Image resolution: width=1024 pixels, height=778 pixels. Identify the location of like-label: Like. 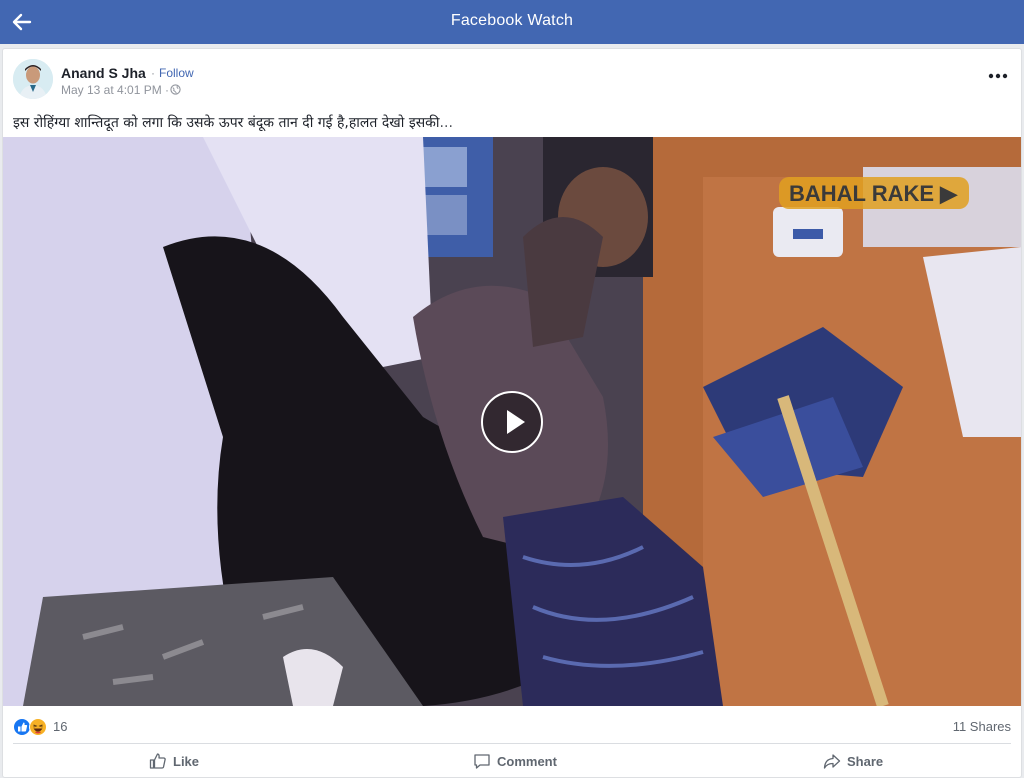
(186, 761).